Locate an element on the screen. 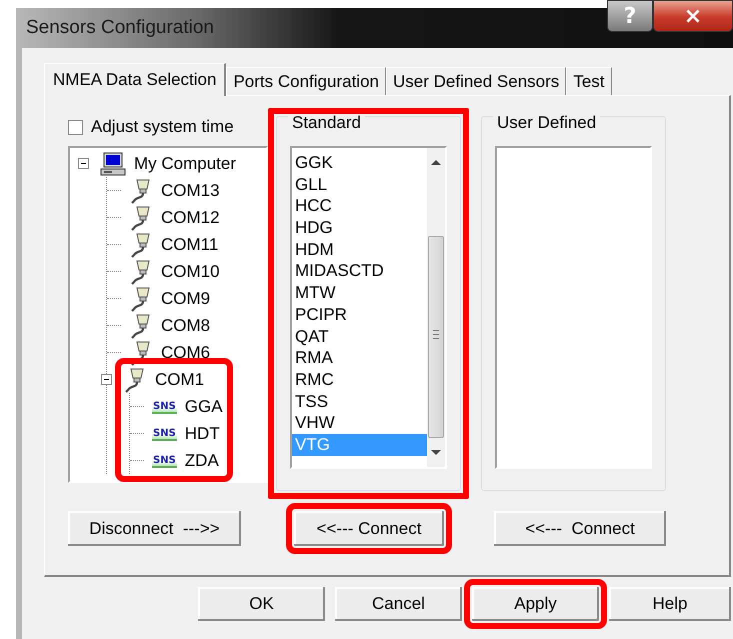  tab: Test is located at coordinates (589, 81).